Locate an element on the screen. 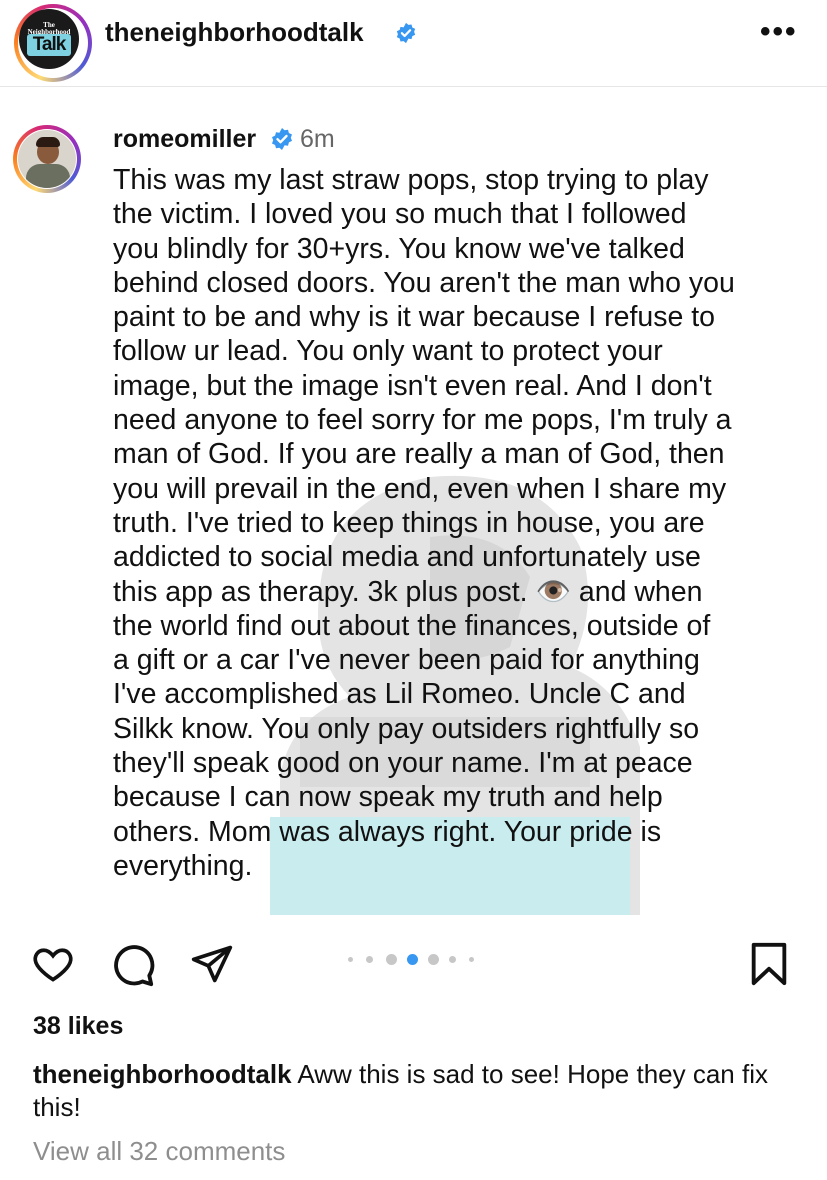 Image resolution: width=827 pixels, height=1180 pixels. verified-badge-icon is located at coordinates (406, 33).